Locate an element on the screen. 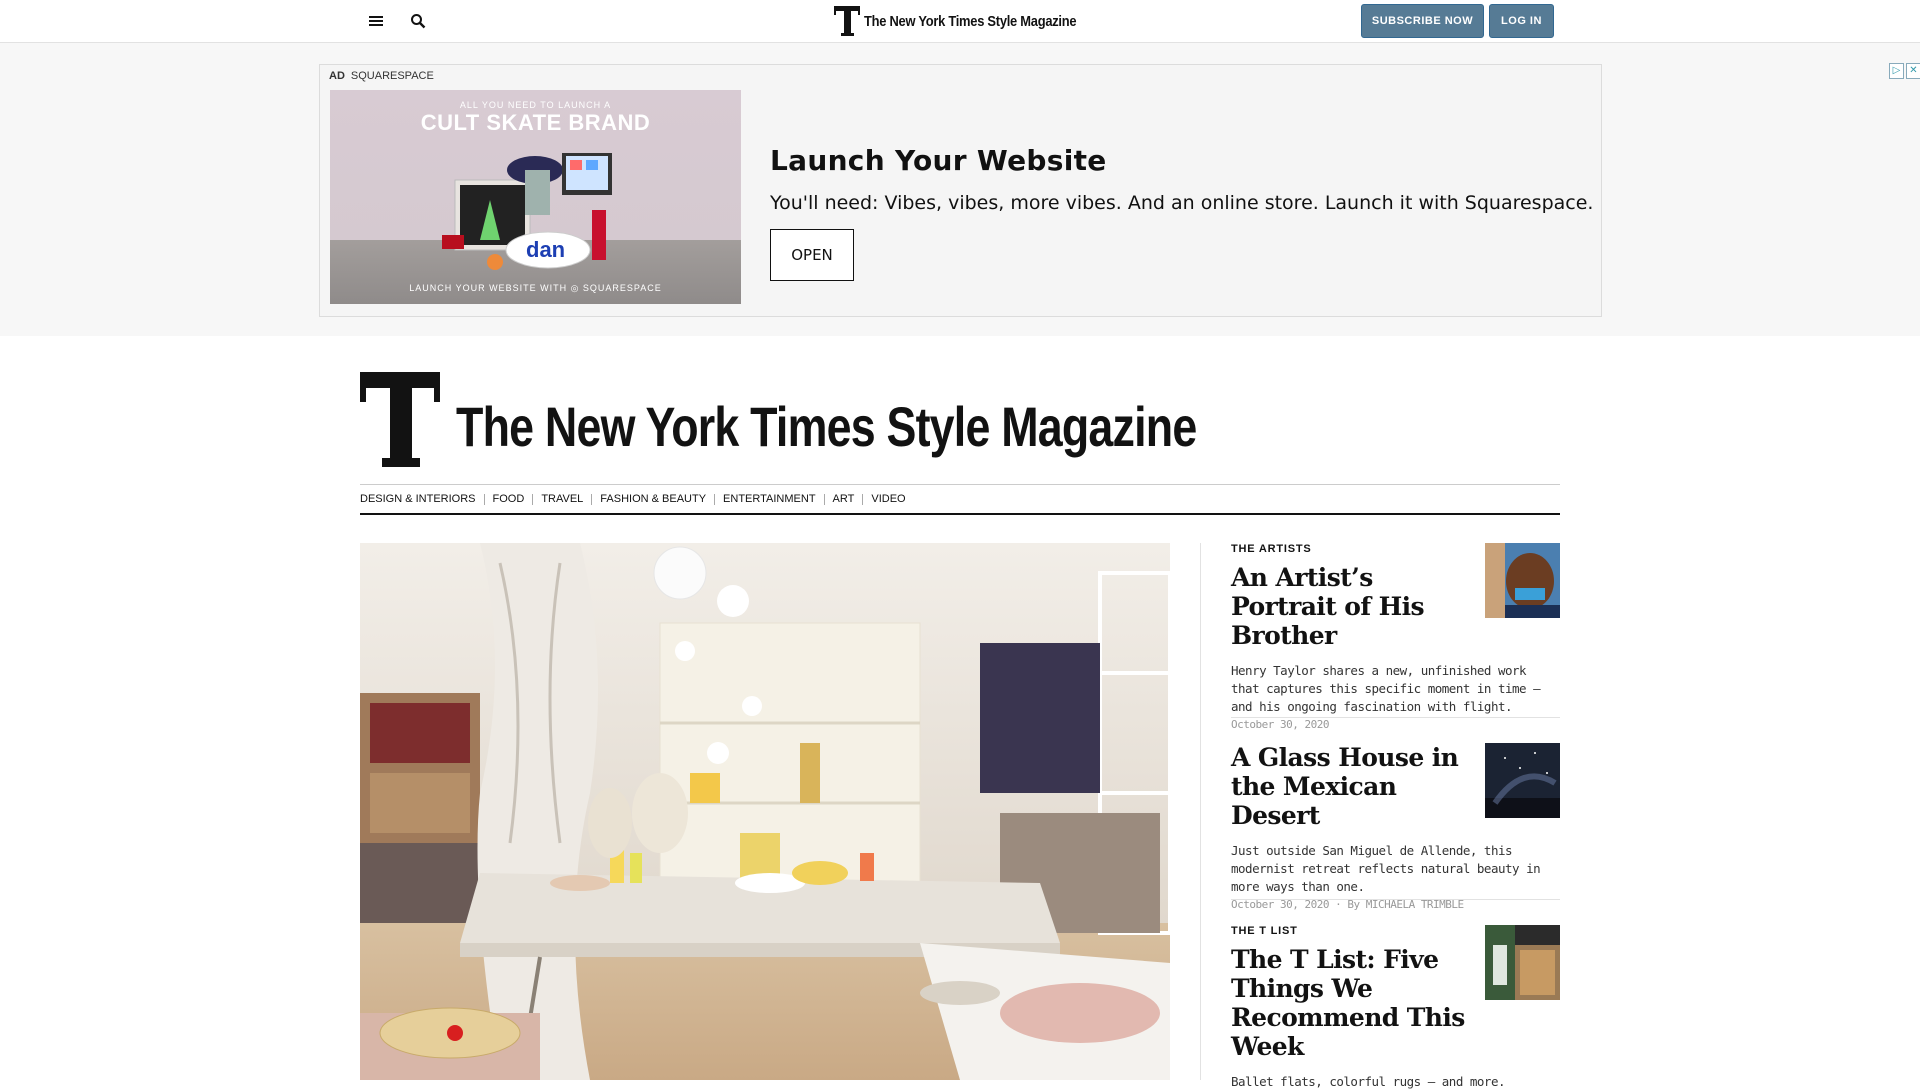 Image resolution: width=1920 pixels, height=1091 pixels. adchoices-icon: ▷ is located at coordinates (1896, 71).